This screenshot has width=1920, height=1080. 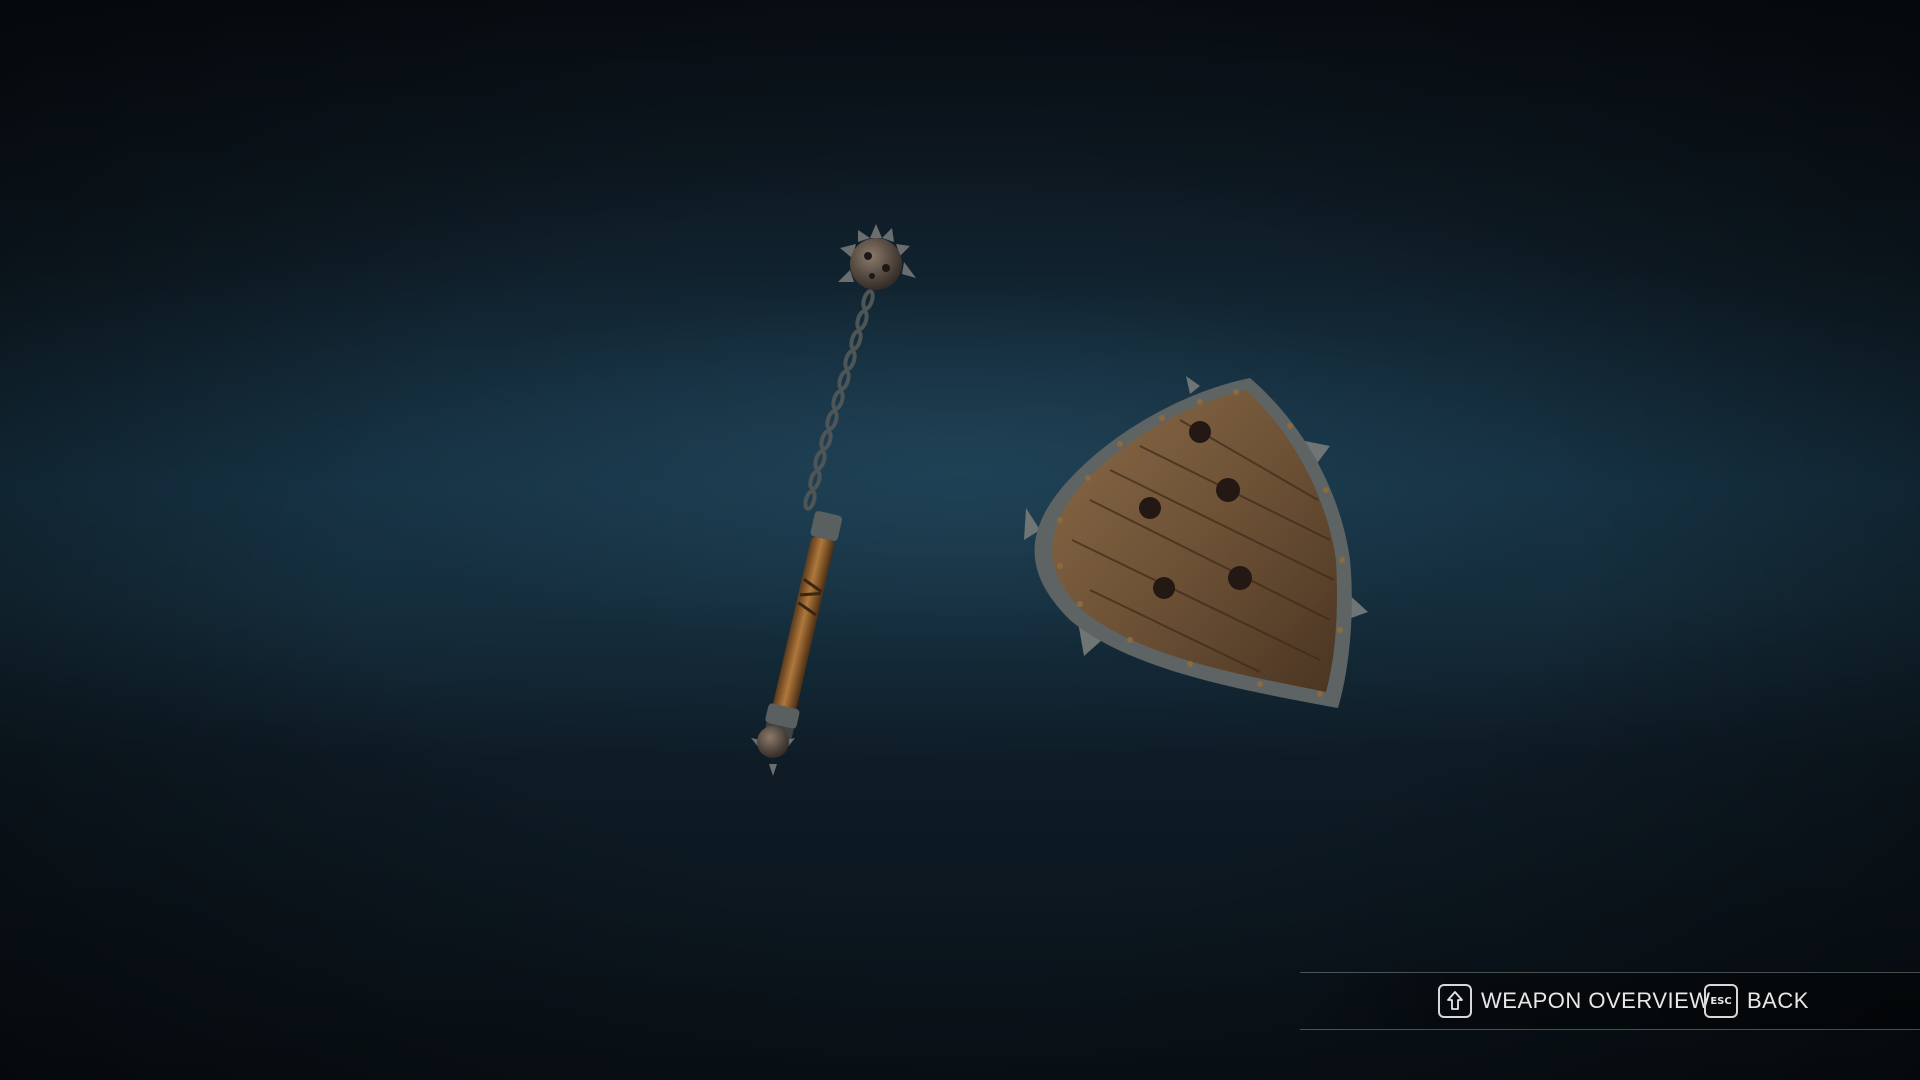 I want to click on weapon-overview-label: WEAPON OVERVIEW, so click(x=1596, y=1000).